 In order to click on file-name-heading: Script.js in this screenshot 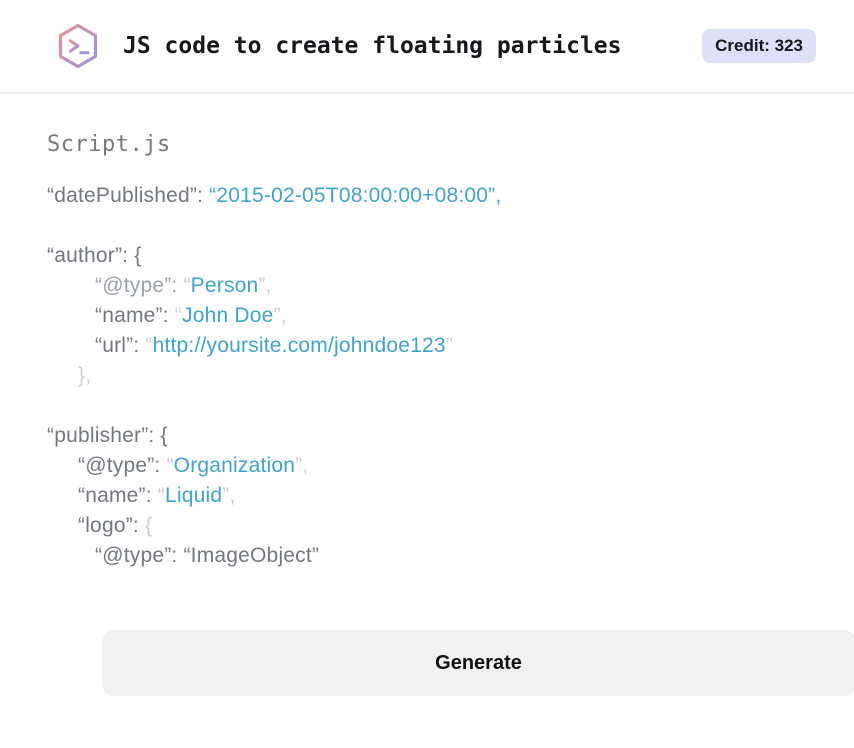, I will do `click(109, 144)`.